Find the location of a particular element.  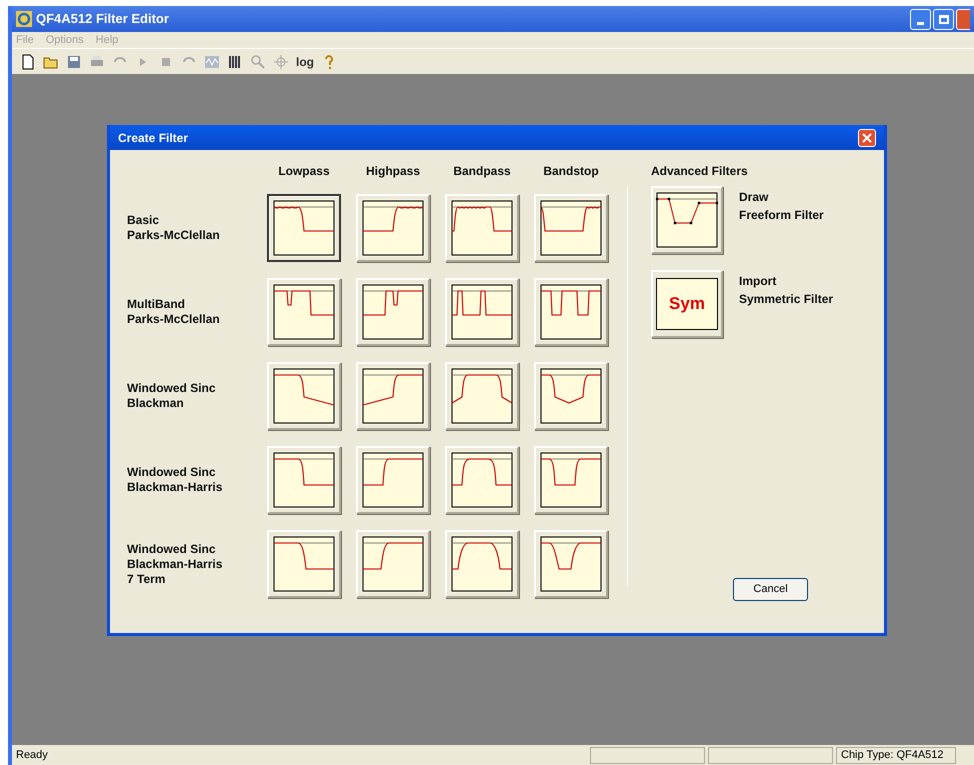

column-header: Lowpass is located at coordinates (304, 171).